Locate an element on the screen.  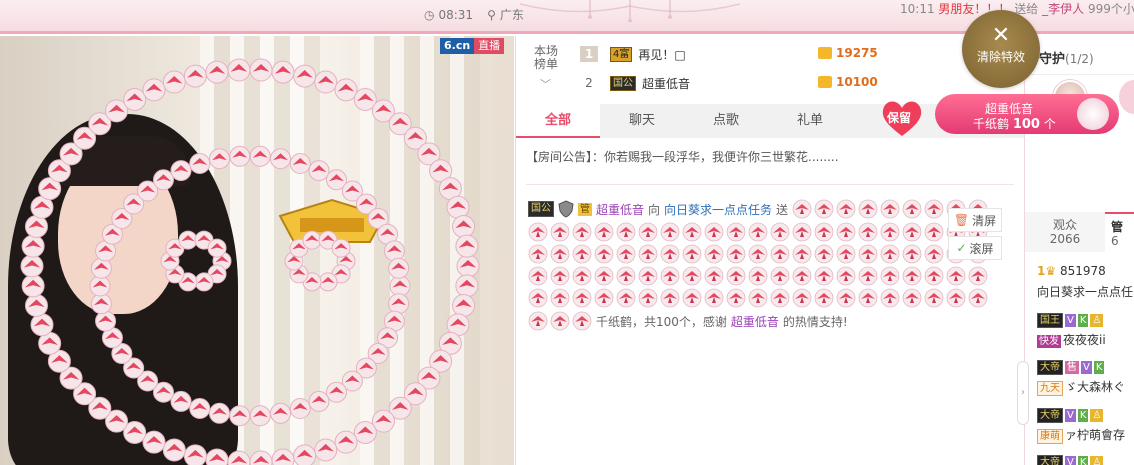
user-badges-3: 大帝 V K ♙ is located at coordinates (1071, 415).